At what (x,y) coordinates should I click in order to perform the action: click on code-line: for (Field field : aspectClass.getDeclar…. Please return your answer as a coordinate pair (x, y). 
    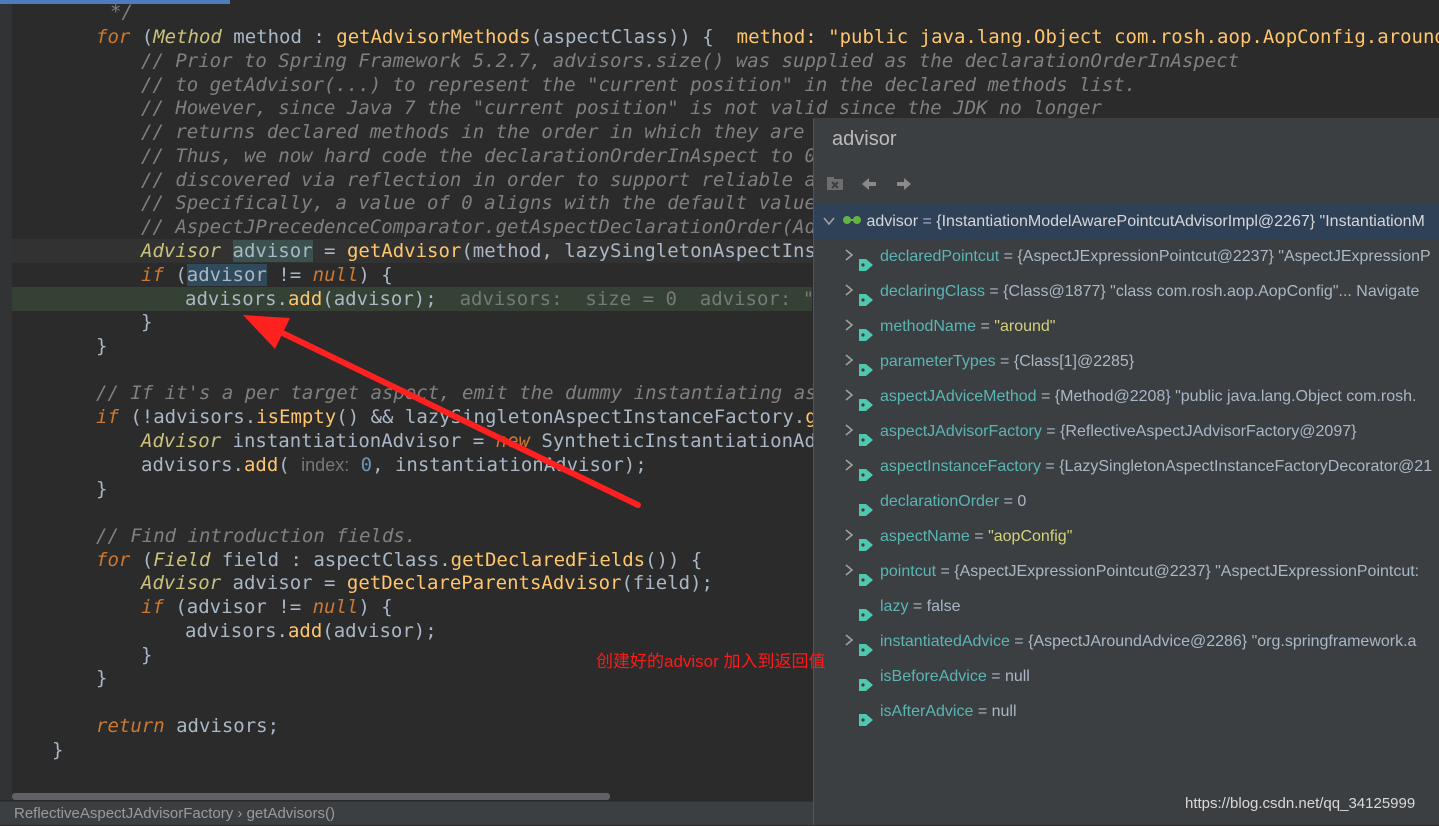
    Looking at the image, I should click on (399, 560).